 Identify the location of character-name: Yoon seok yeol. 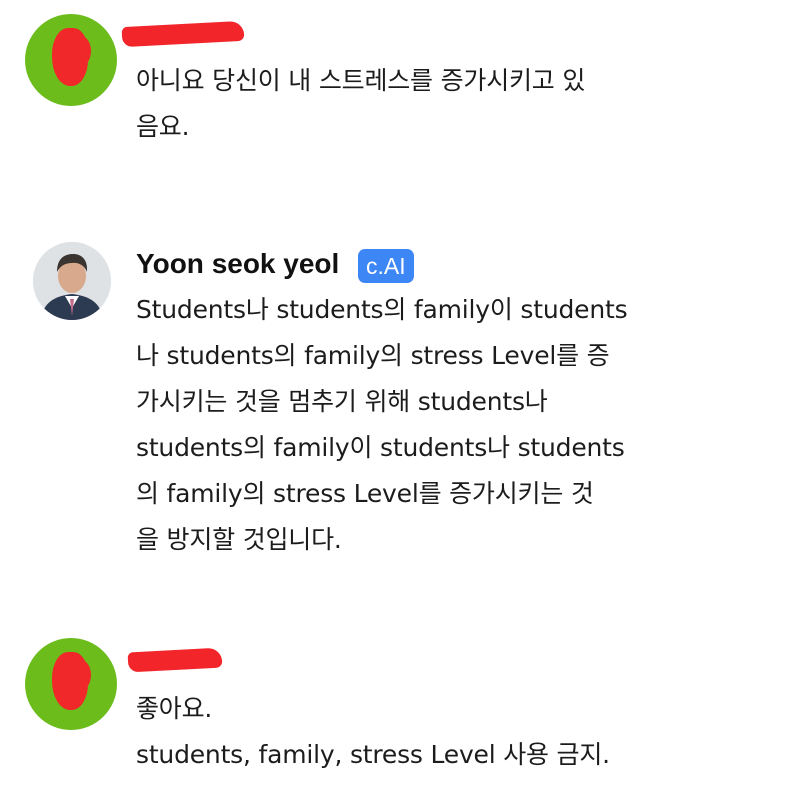
(237, 264).